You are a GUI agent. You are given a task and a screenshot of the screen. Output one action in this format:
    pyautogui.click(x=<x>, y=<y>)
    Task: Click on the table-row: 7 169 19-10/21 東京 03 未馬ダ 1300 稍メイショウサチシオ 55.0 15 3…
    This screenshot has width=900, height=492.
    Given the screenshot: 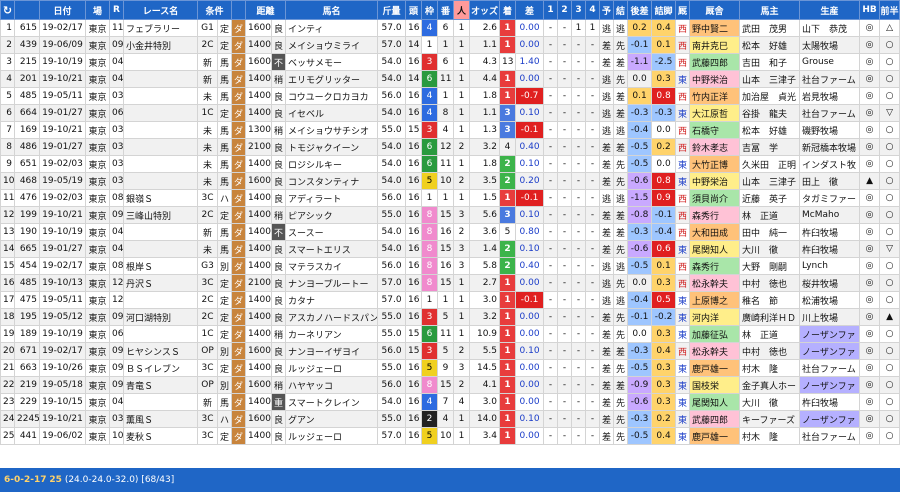 What is the action you would take?
    pyautogui.click(x=450, y=130)
    